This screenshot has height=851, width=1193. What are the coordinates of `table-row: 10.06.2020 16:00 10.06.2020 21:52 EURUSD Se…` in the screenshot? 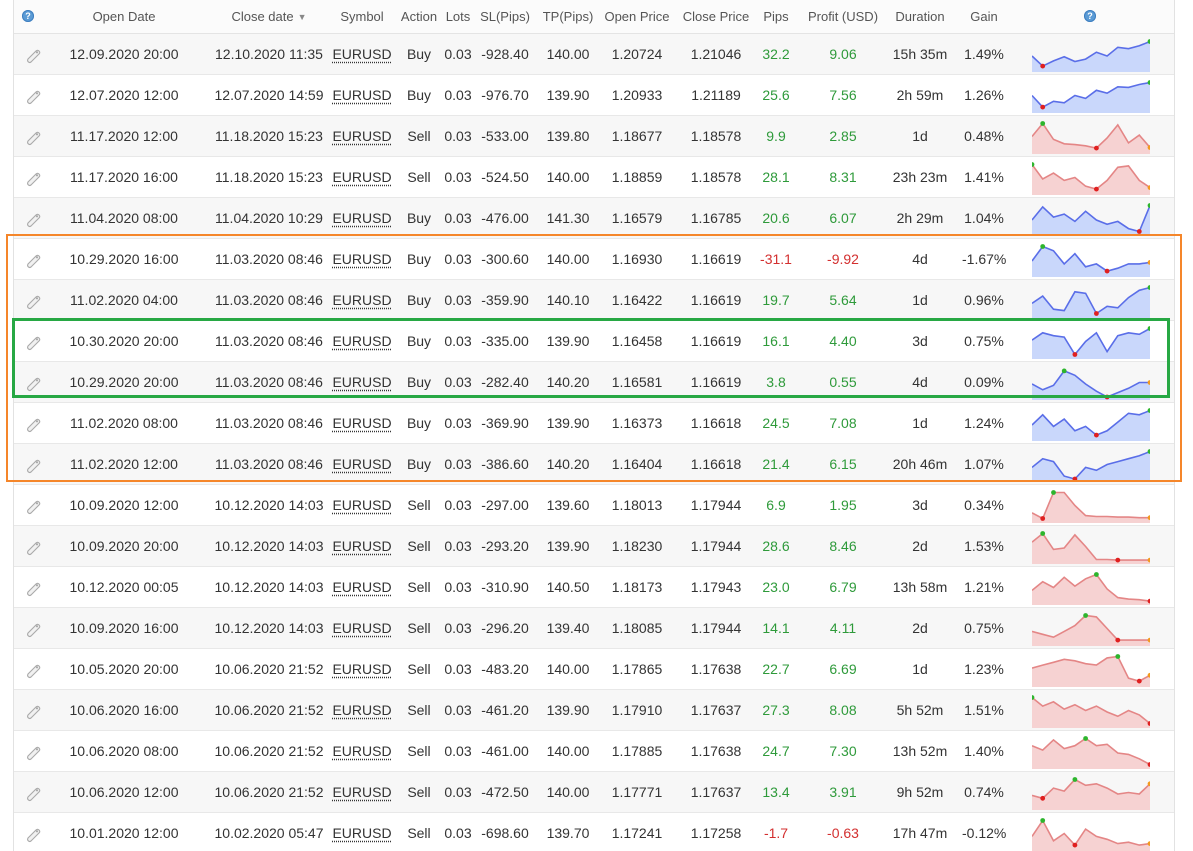 It's located at (594, 710).